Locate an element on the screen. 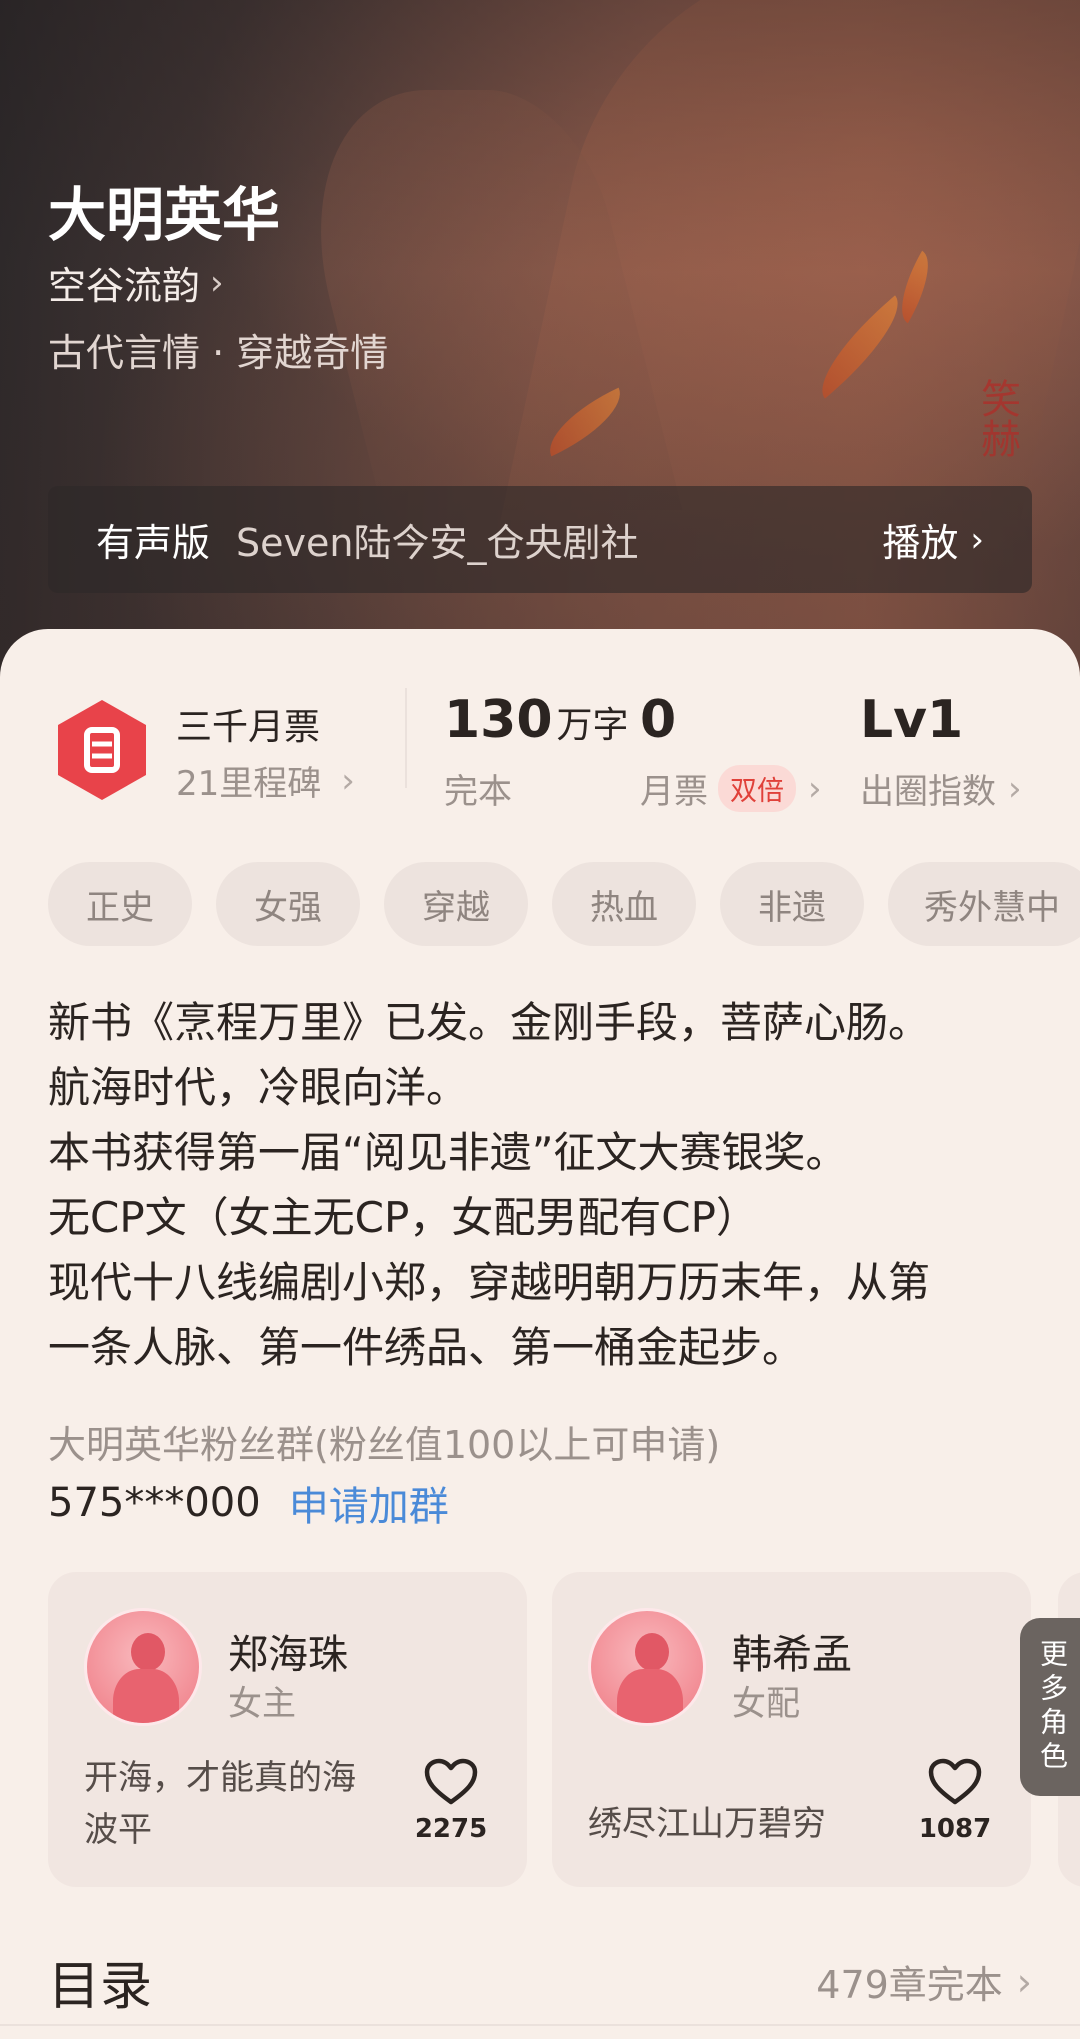 This screenshot has width=1080, height=2039. author-name: 空谷流韵 is located at coordinates (124, 286).